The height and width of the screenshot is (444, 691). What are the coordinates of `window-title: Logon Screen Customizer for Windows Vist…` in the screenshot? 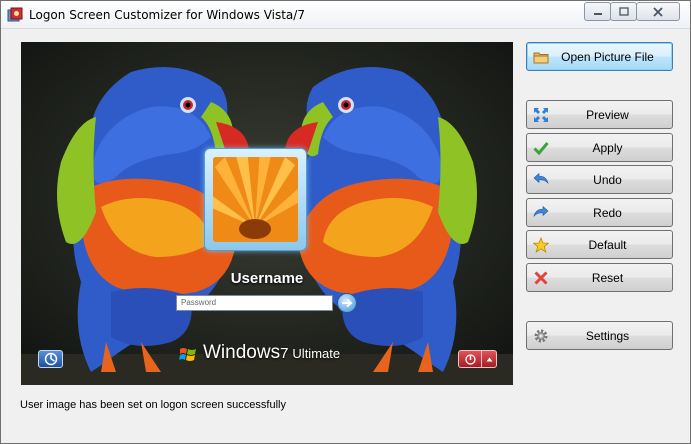 It's located at (167, 15).